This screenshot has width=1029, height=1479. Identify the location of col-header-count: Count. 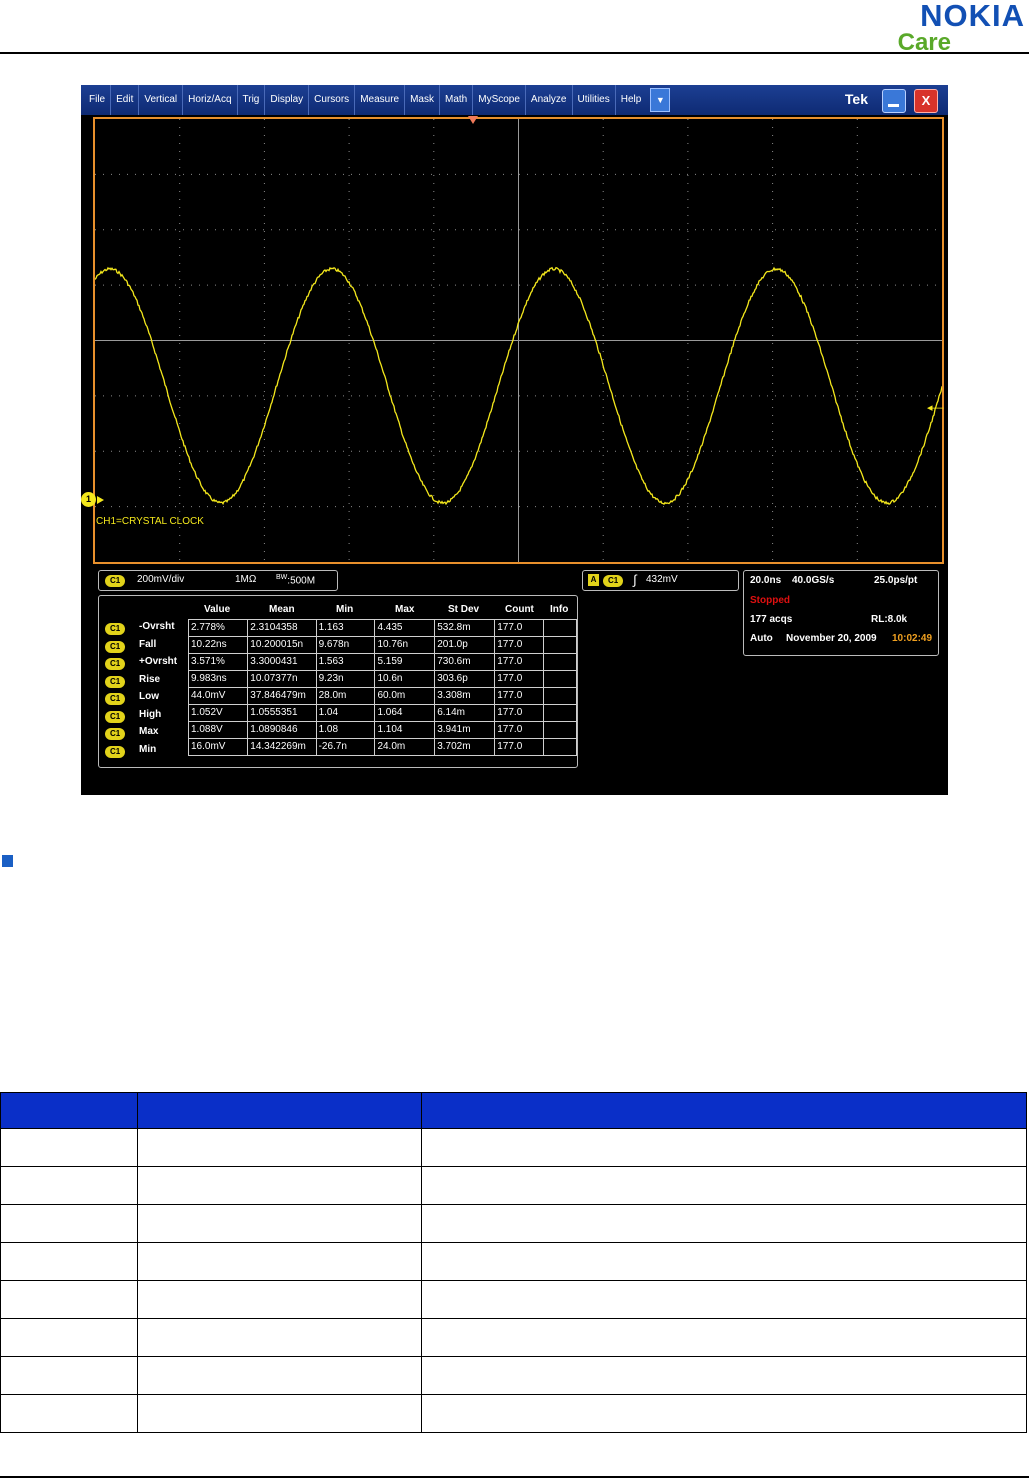
(519, 609).